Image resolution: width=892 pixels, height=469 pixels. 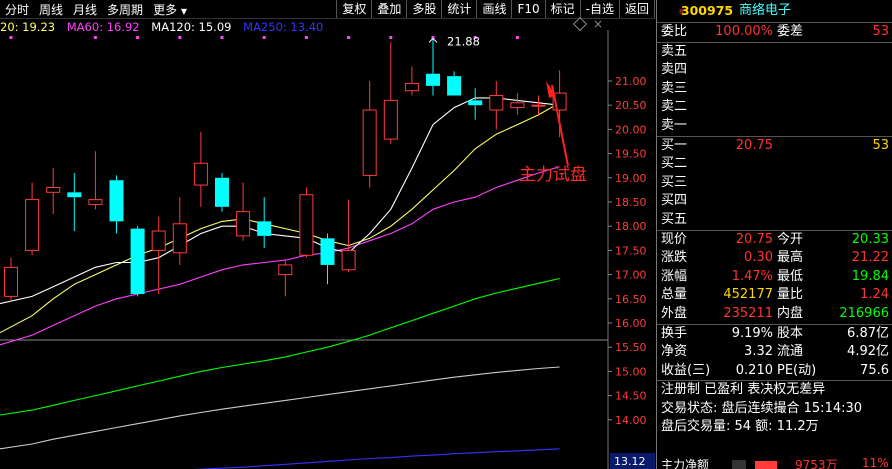 I want to click on stock-name: 商络电子, so click(x=765, y=10).